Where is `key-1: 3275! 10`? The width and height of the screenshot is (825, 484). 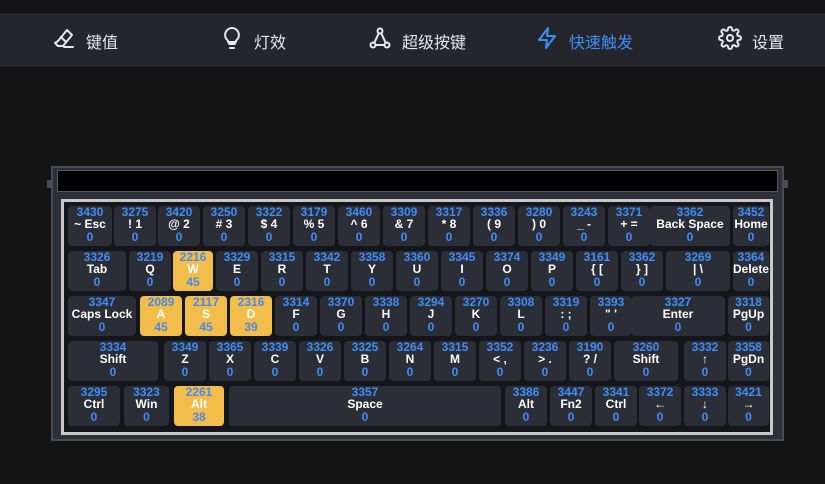
key-1: 3275! 10 is located at coordinates (135, 226).